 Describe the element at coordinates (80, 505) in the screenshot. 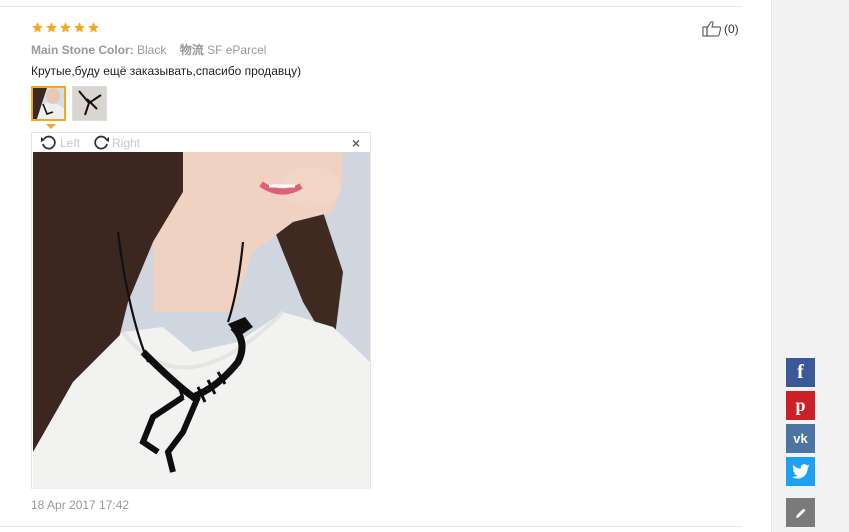

I see `review-date: 18 Apr 2017 17:42` at that location.